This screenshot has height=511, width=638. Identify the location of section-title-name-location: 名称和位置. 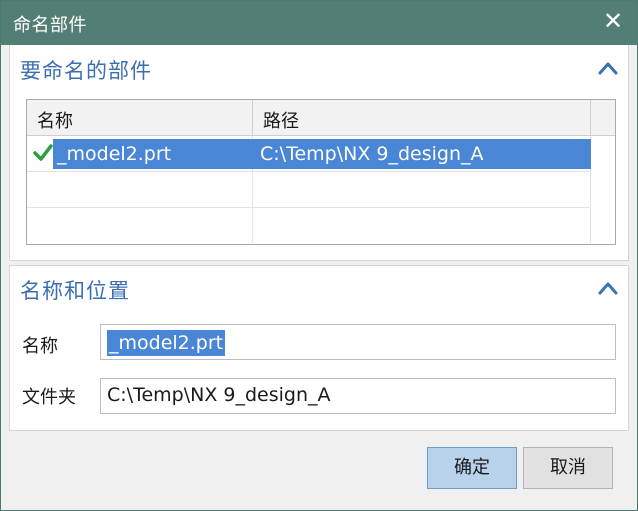
(75, 291).